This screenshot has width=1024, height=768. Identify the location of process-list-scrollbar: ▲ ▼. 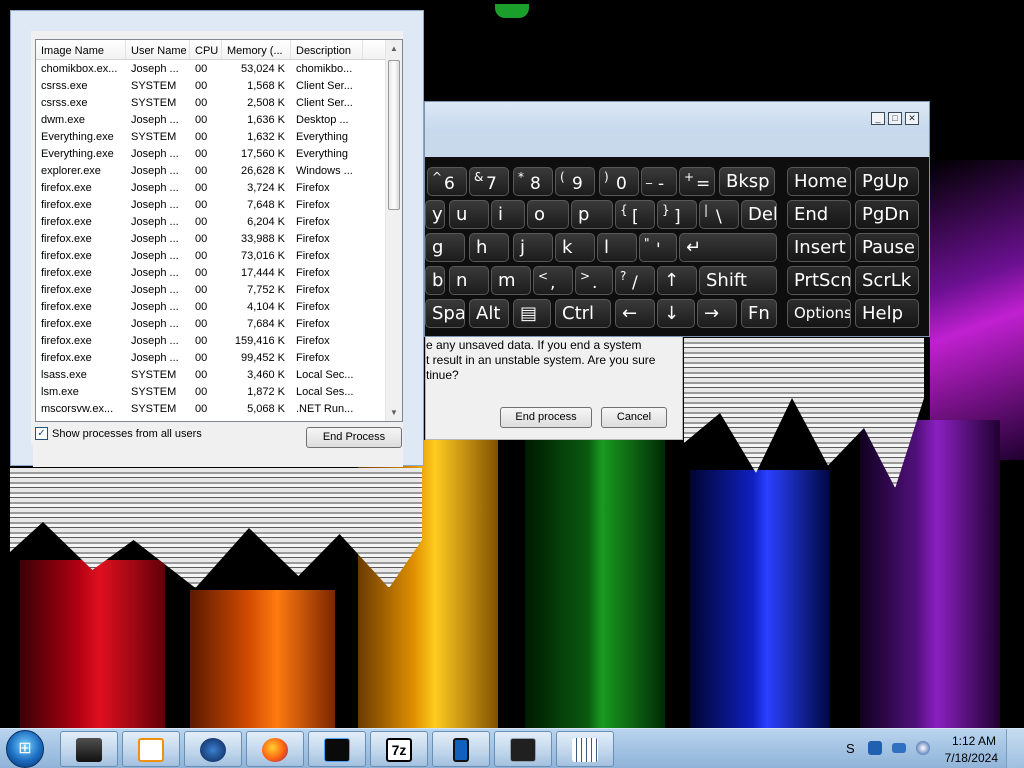
(393, 230).